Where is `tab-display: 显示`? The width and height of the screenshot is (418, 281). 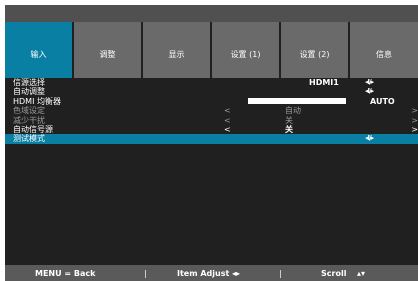
tab-display: 显示 is located at coordinates (176, 50).